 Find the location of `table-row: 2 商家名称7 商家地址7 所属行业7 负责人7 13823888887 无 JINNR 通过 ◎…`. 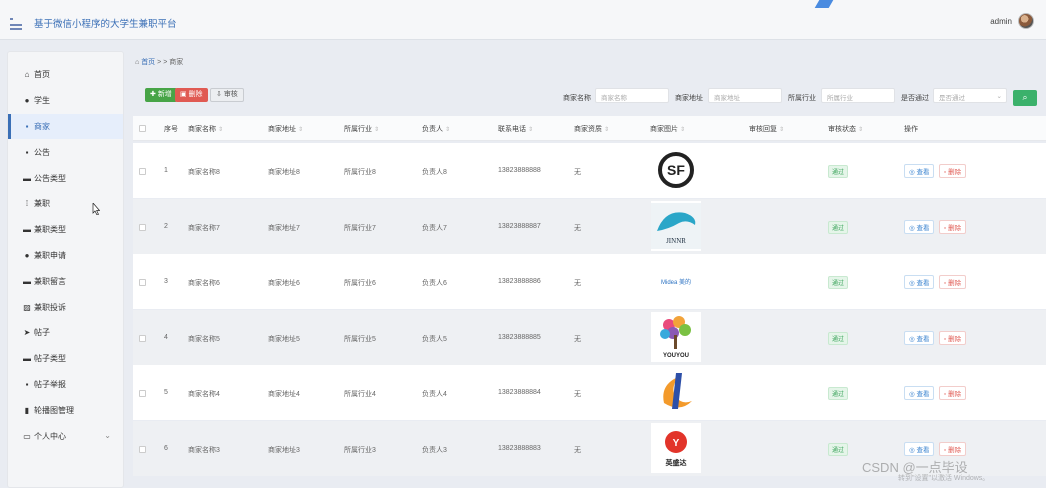

table-row: 2 商家名称7 商家地址7 所属行业7 负责人7 13823888887 无 JINNR 通过 ◎… is located at coordinates (589, 226).